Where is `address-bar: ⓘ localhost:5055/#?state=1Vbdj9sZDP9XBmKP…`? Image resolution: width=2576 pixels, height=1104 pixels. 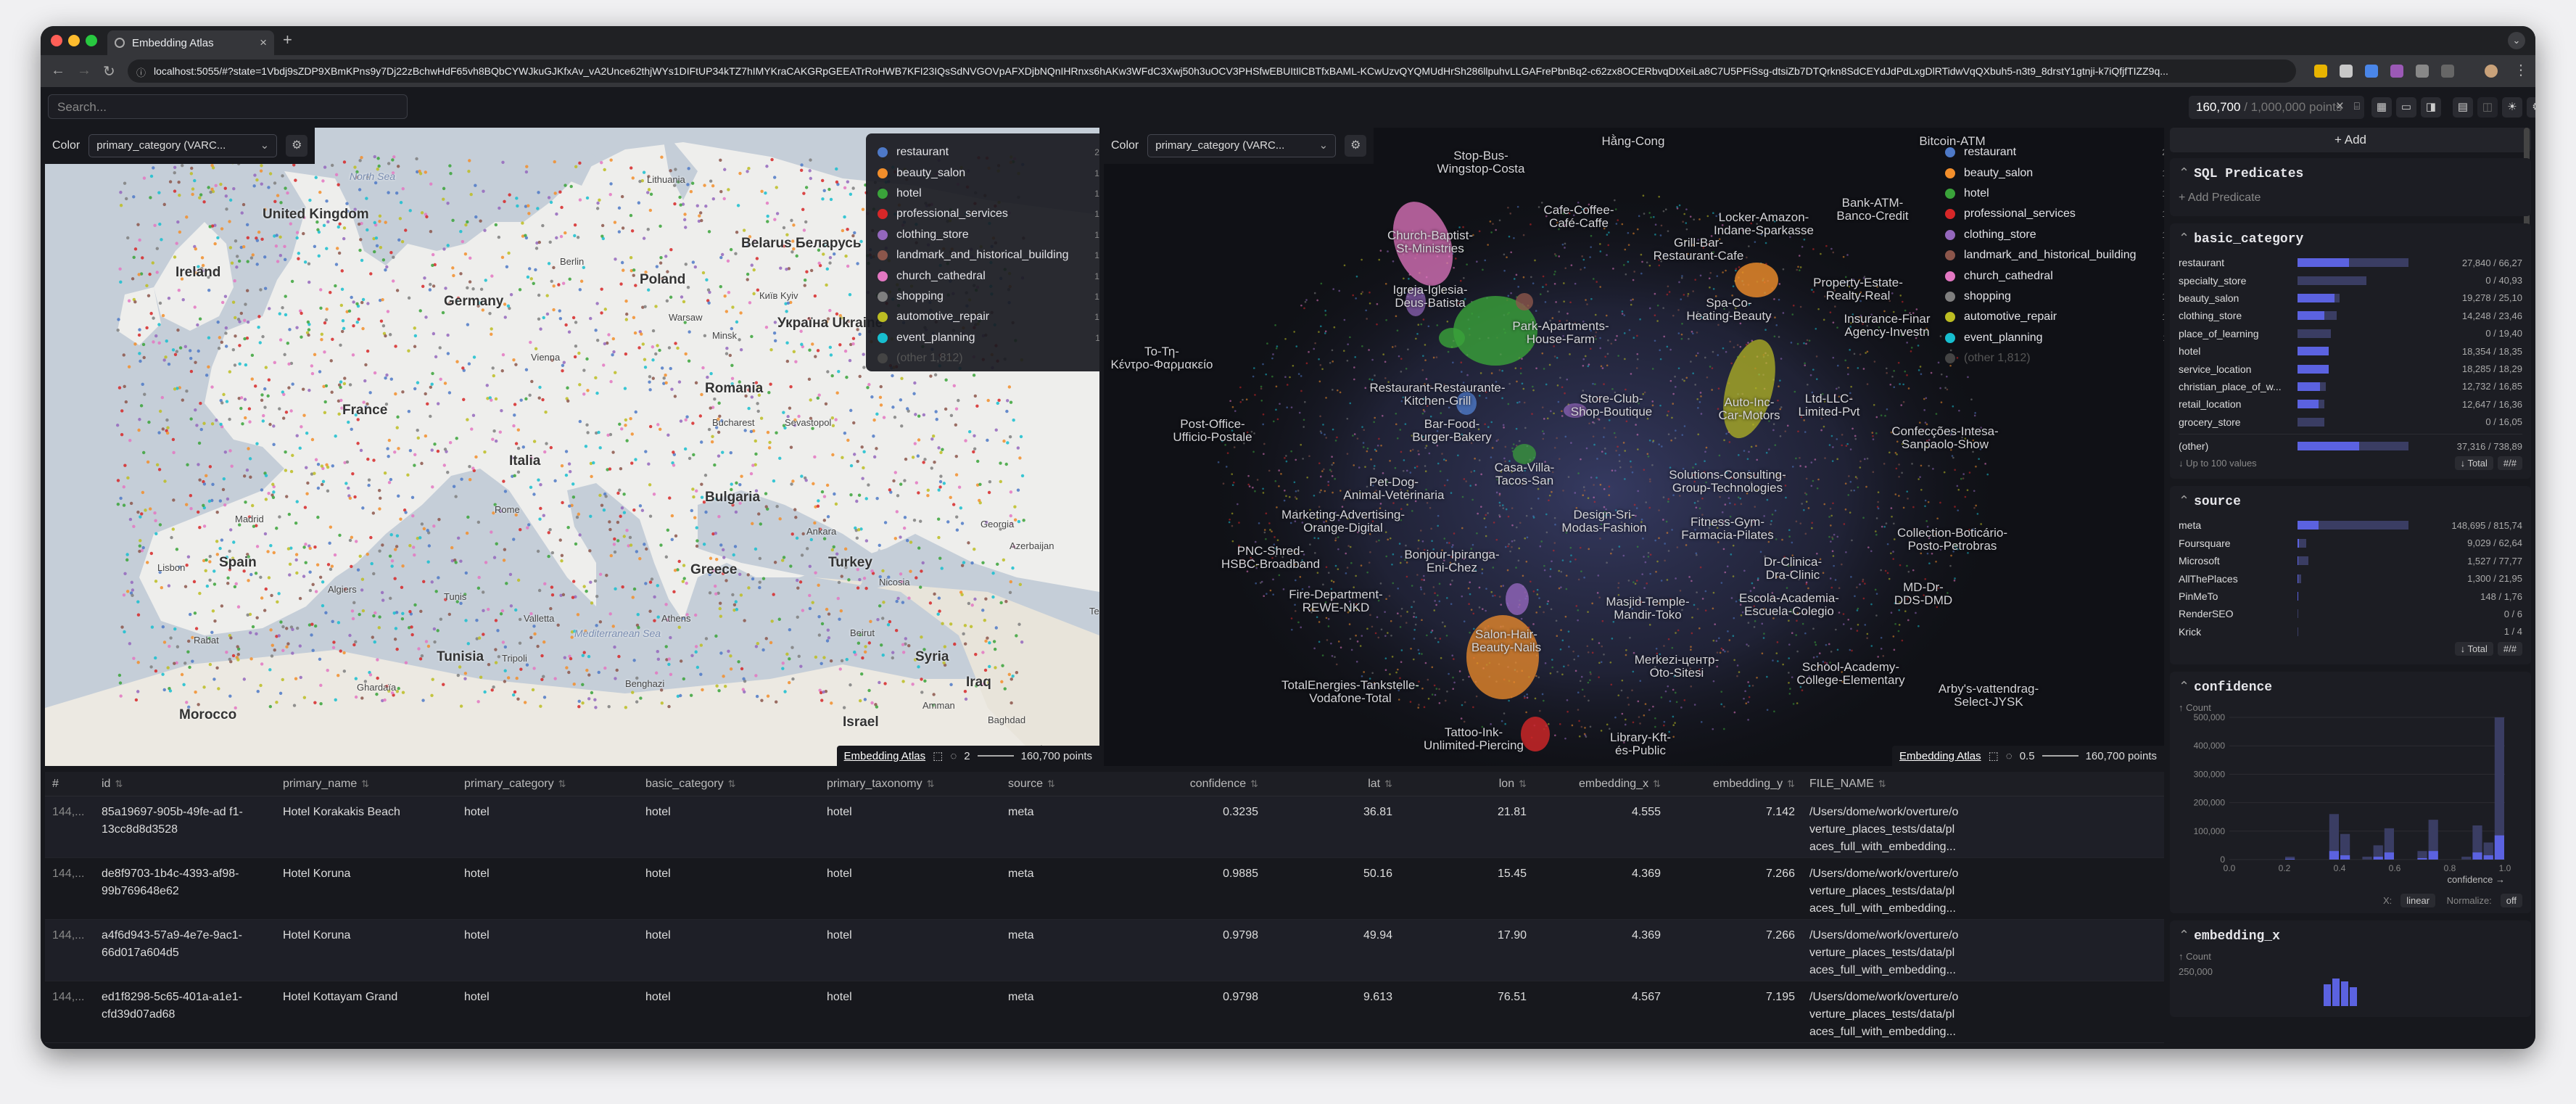 address-bar: ⓘ localhost:5055/#?state=1Vbdj9sZDP9XBmKP… is located at coordinates (1212, 71).